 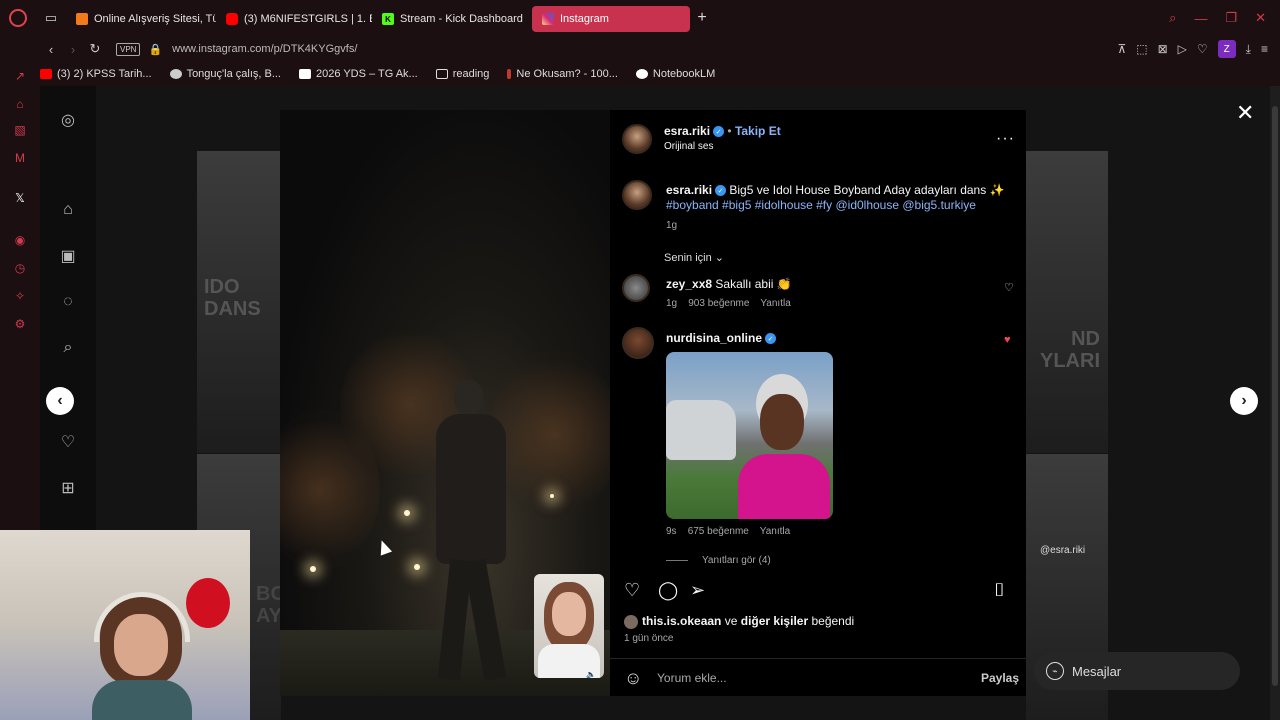 What do you see at coordinates (1275, 403) in the screenshot?
I see `page-scrollbar` at bounding box center [1275, 403].